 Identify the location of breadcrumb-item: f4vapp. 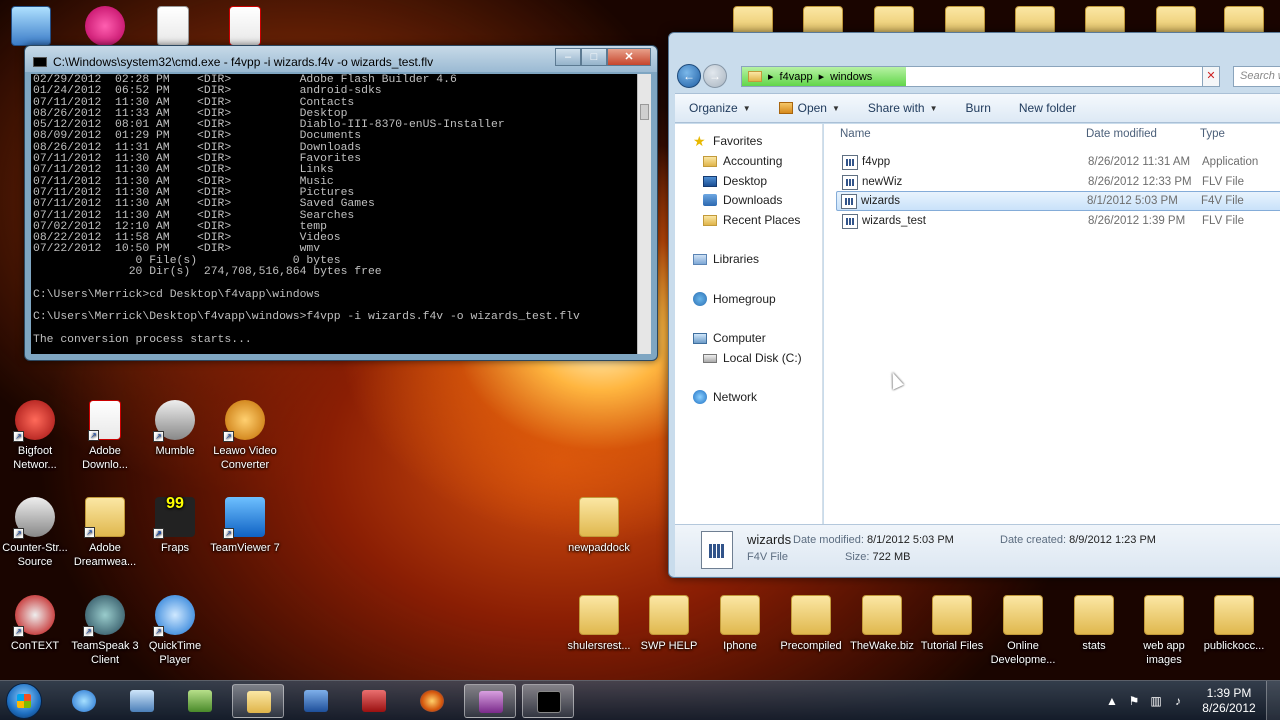
(793, 77).